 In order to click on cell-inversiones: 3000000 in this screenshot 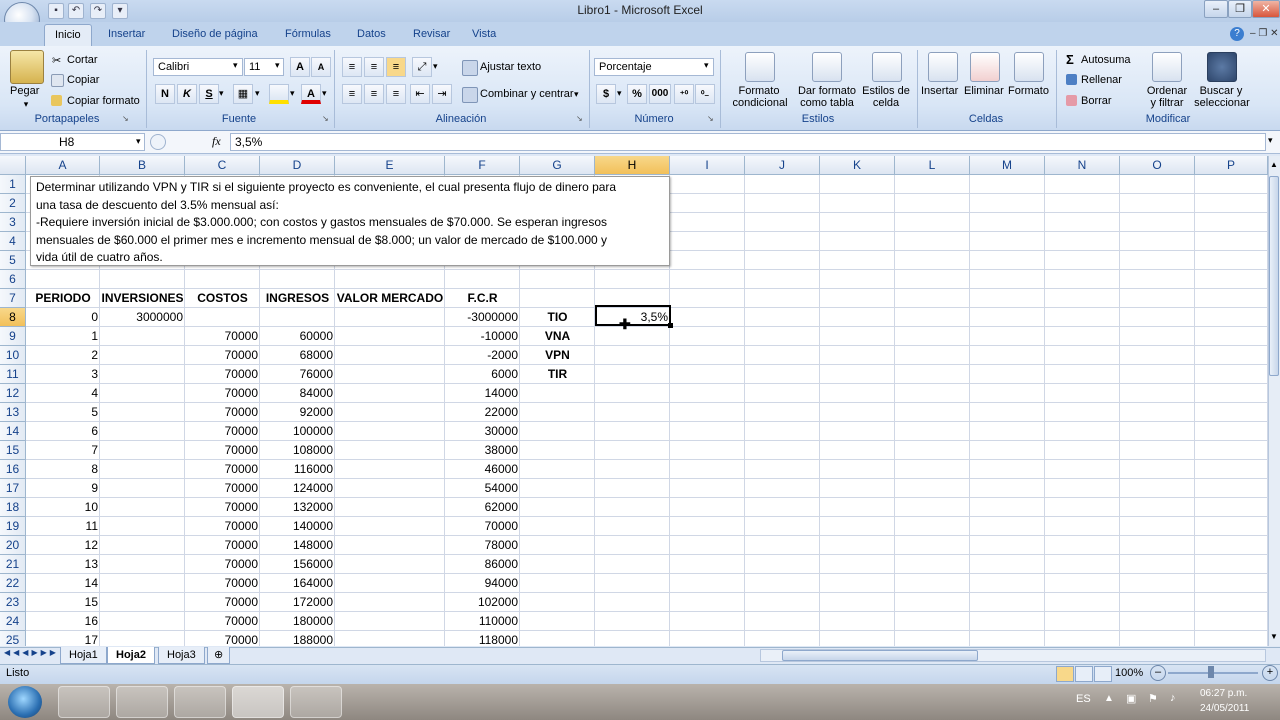, I will do `click(142, 317)`.